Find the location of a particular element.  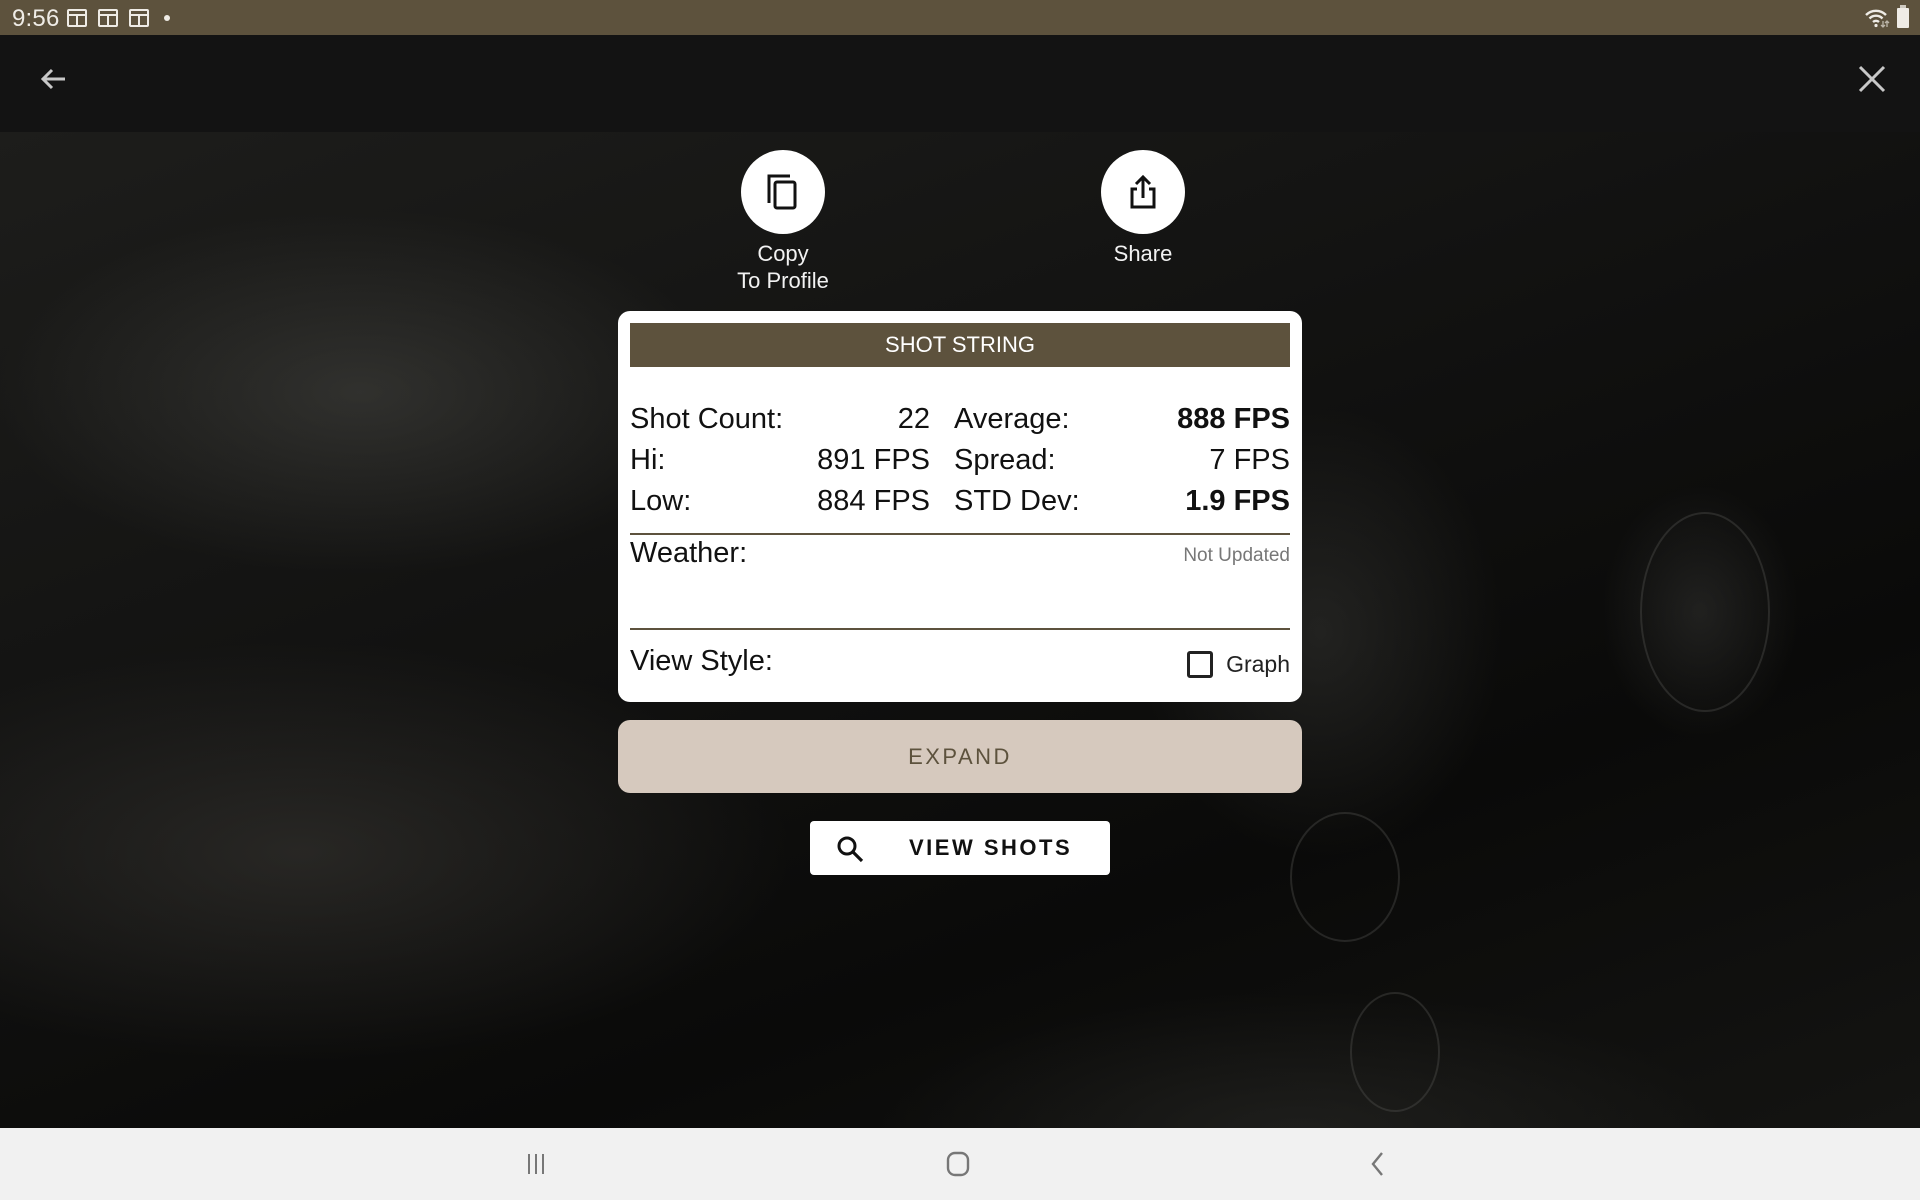

home-icon is located at coordinates (958, 1164).